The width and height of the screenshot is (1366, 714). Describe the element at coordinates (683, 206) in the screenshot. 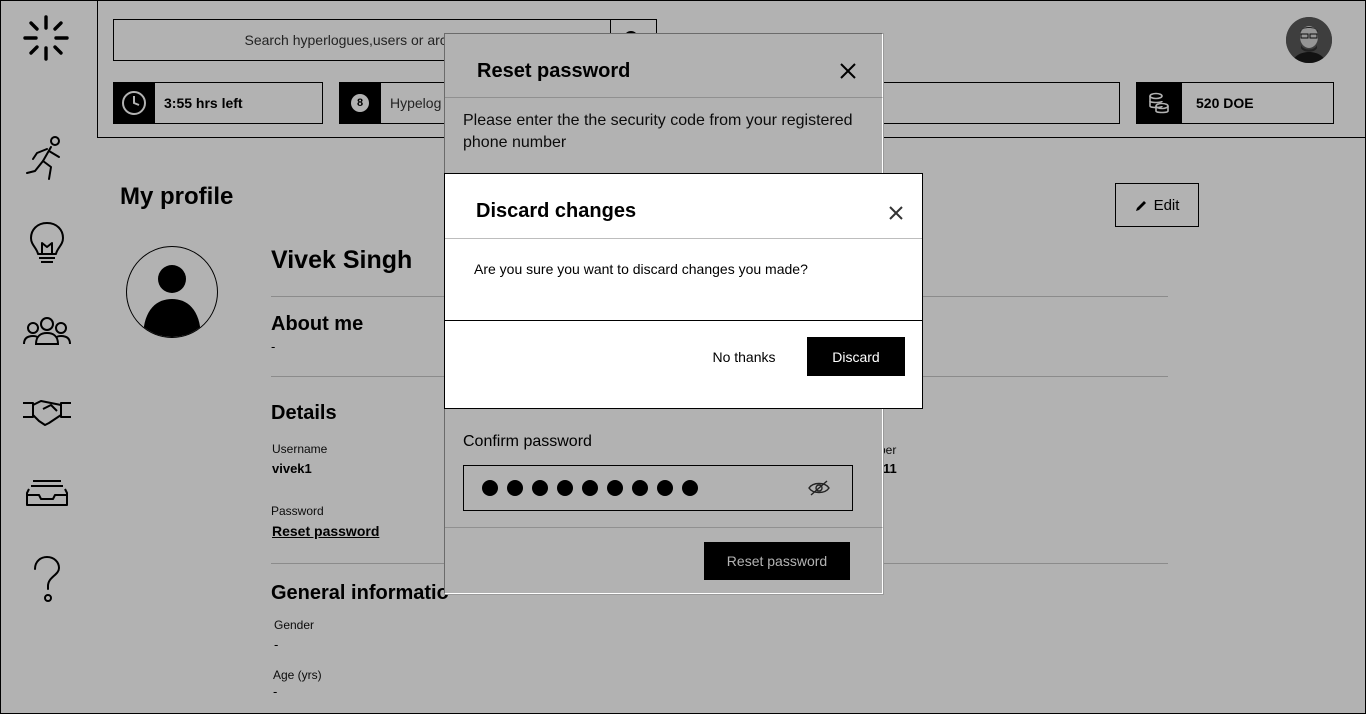

I see `discard-dialog-header: Discard changes` at that location.